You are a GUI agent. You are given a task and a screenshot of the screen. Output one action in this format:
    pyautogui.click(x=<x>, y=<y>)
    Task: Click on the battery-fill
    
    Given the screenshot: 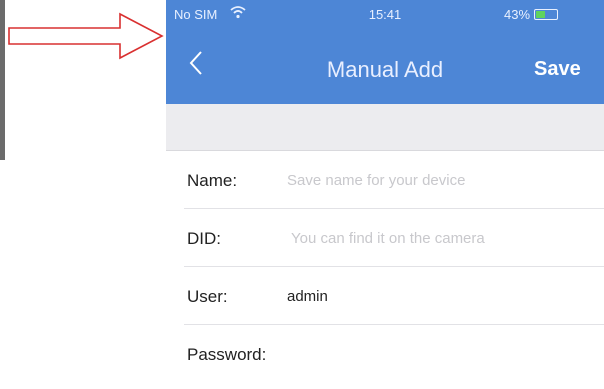 What is the action you would take?
    pyautogui.click(x=540, y=14)
    